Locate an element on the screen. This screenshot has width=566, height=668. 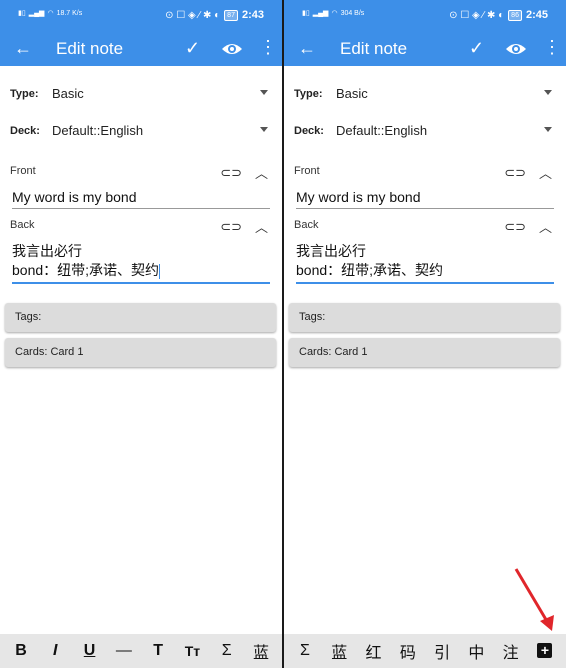
deck-value: Default::English is located at coordinates (382, 130).